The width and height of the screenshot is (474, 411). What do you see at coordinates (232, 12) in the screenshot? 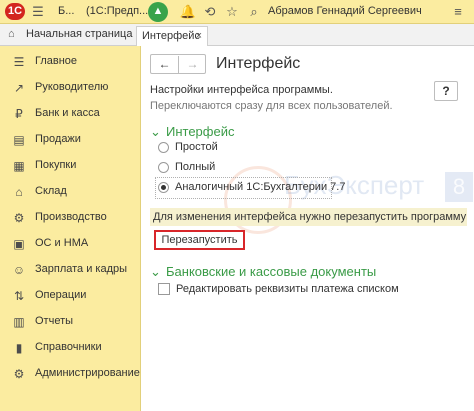
I see `star-icon: ☆` at bounding box center [232, 12].